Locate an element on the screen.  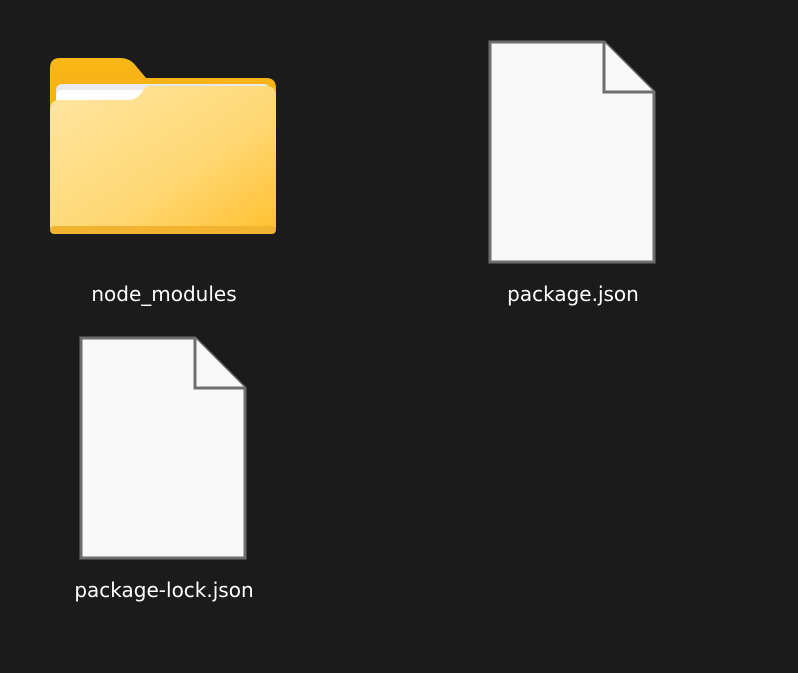
folder-icon is located at coordinates (163, 146).